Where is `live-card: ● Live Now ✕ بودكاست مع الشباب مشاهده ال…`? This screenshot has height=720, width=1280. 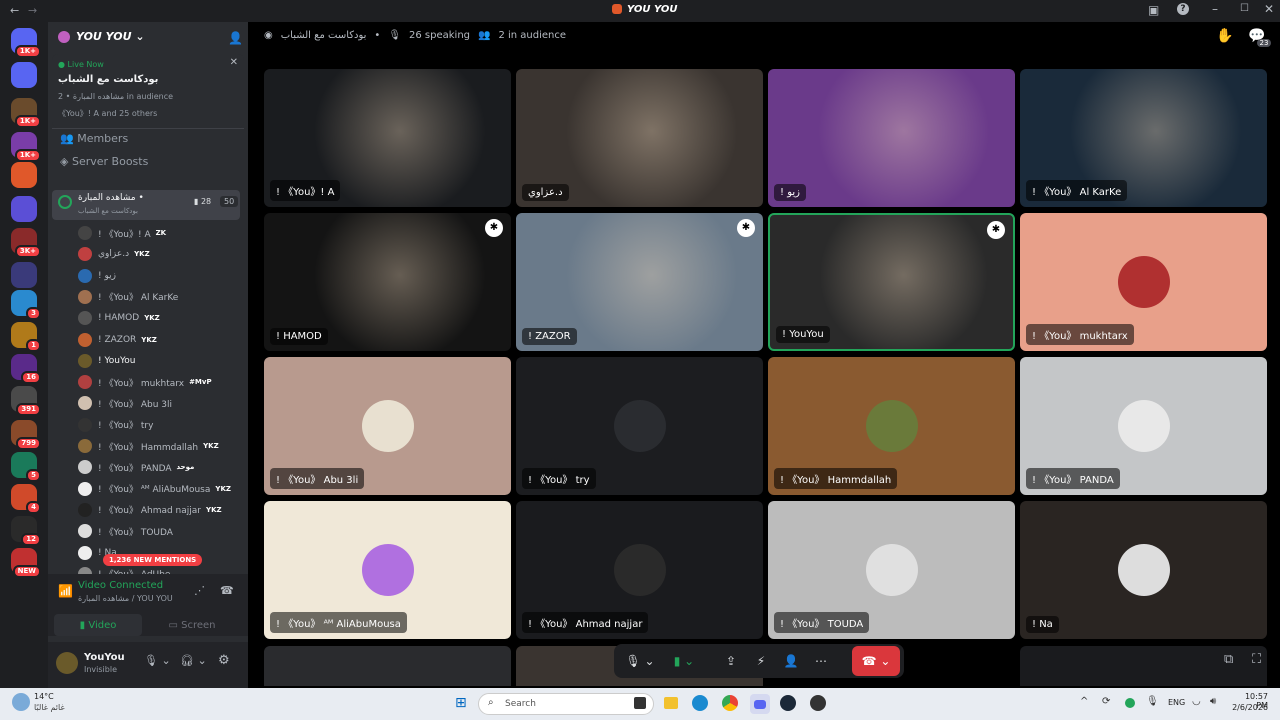
live-card: ● Live Now ✕ بودكاست مع الشباب مشاهده ال… is located at coordinates (148, 91).